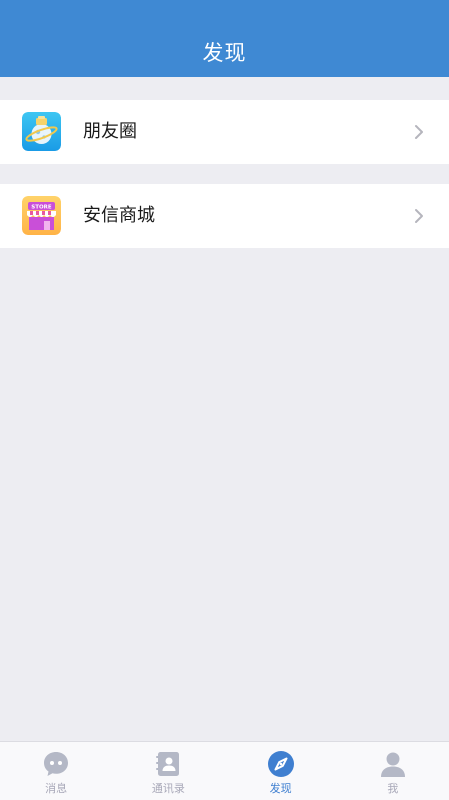  Describe the element at coordinates (224, 216) in the screenshot. I see `menu-item-store: STORE 安信商城` at that location.